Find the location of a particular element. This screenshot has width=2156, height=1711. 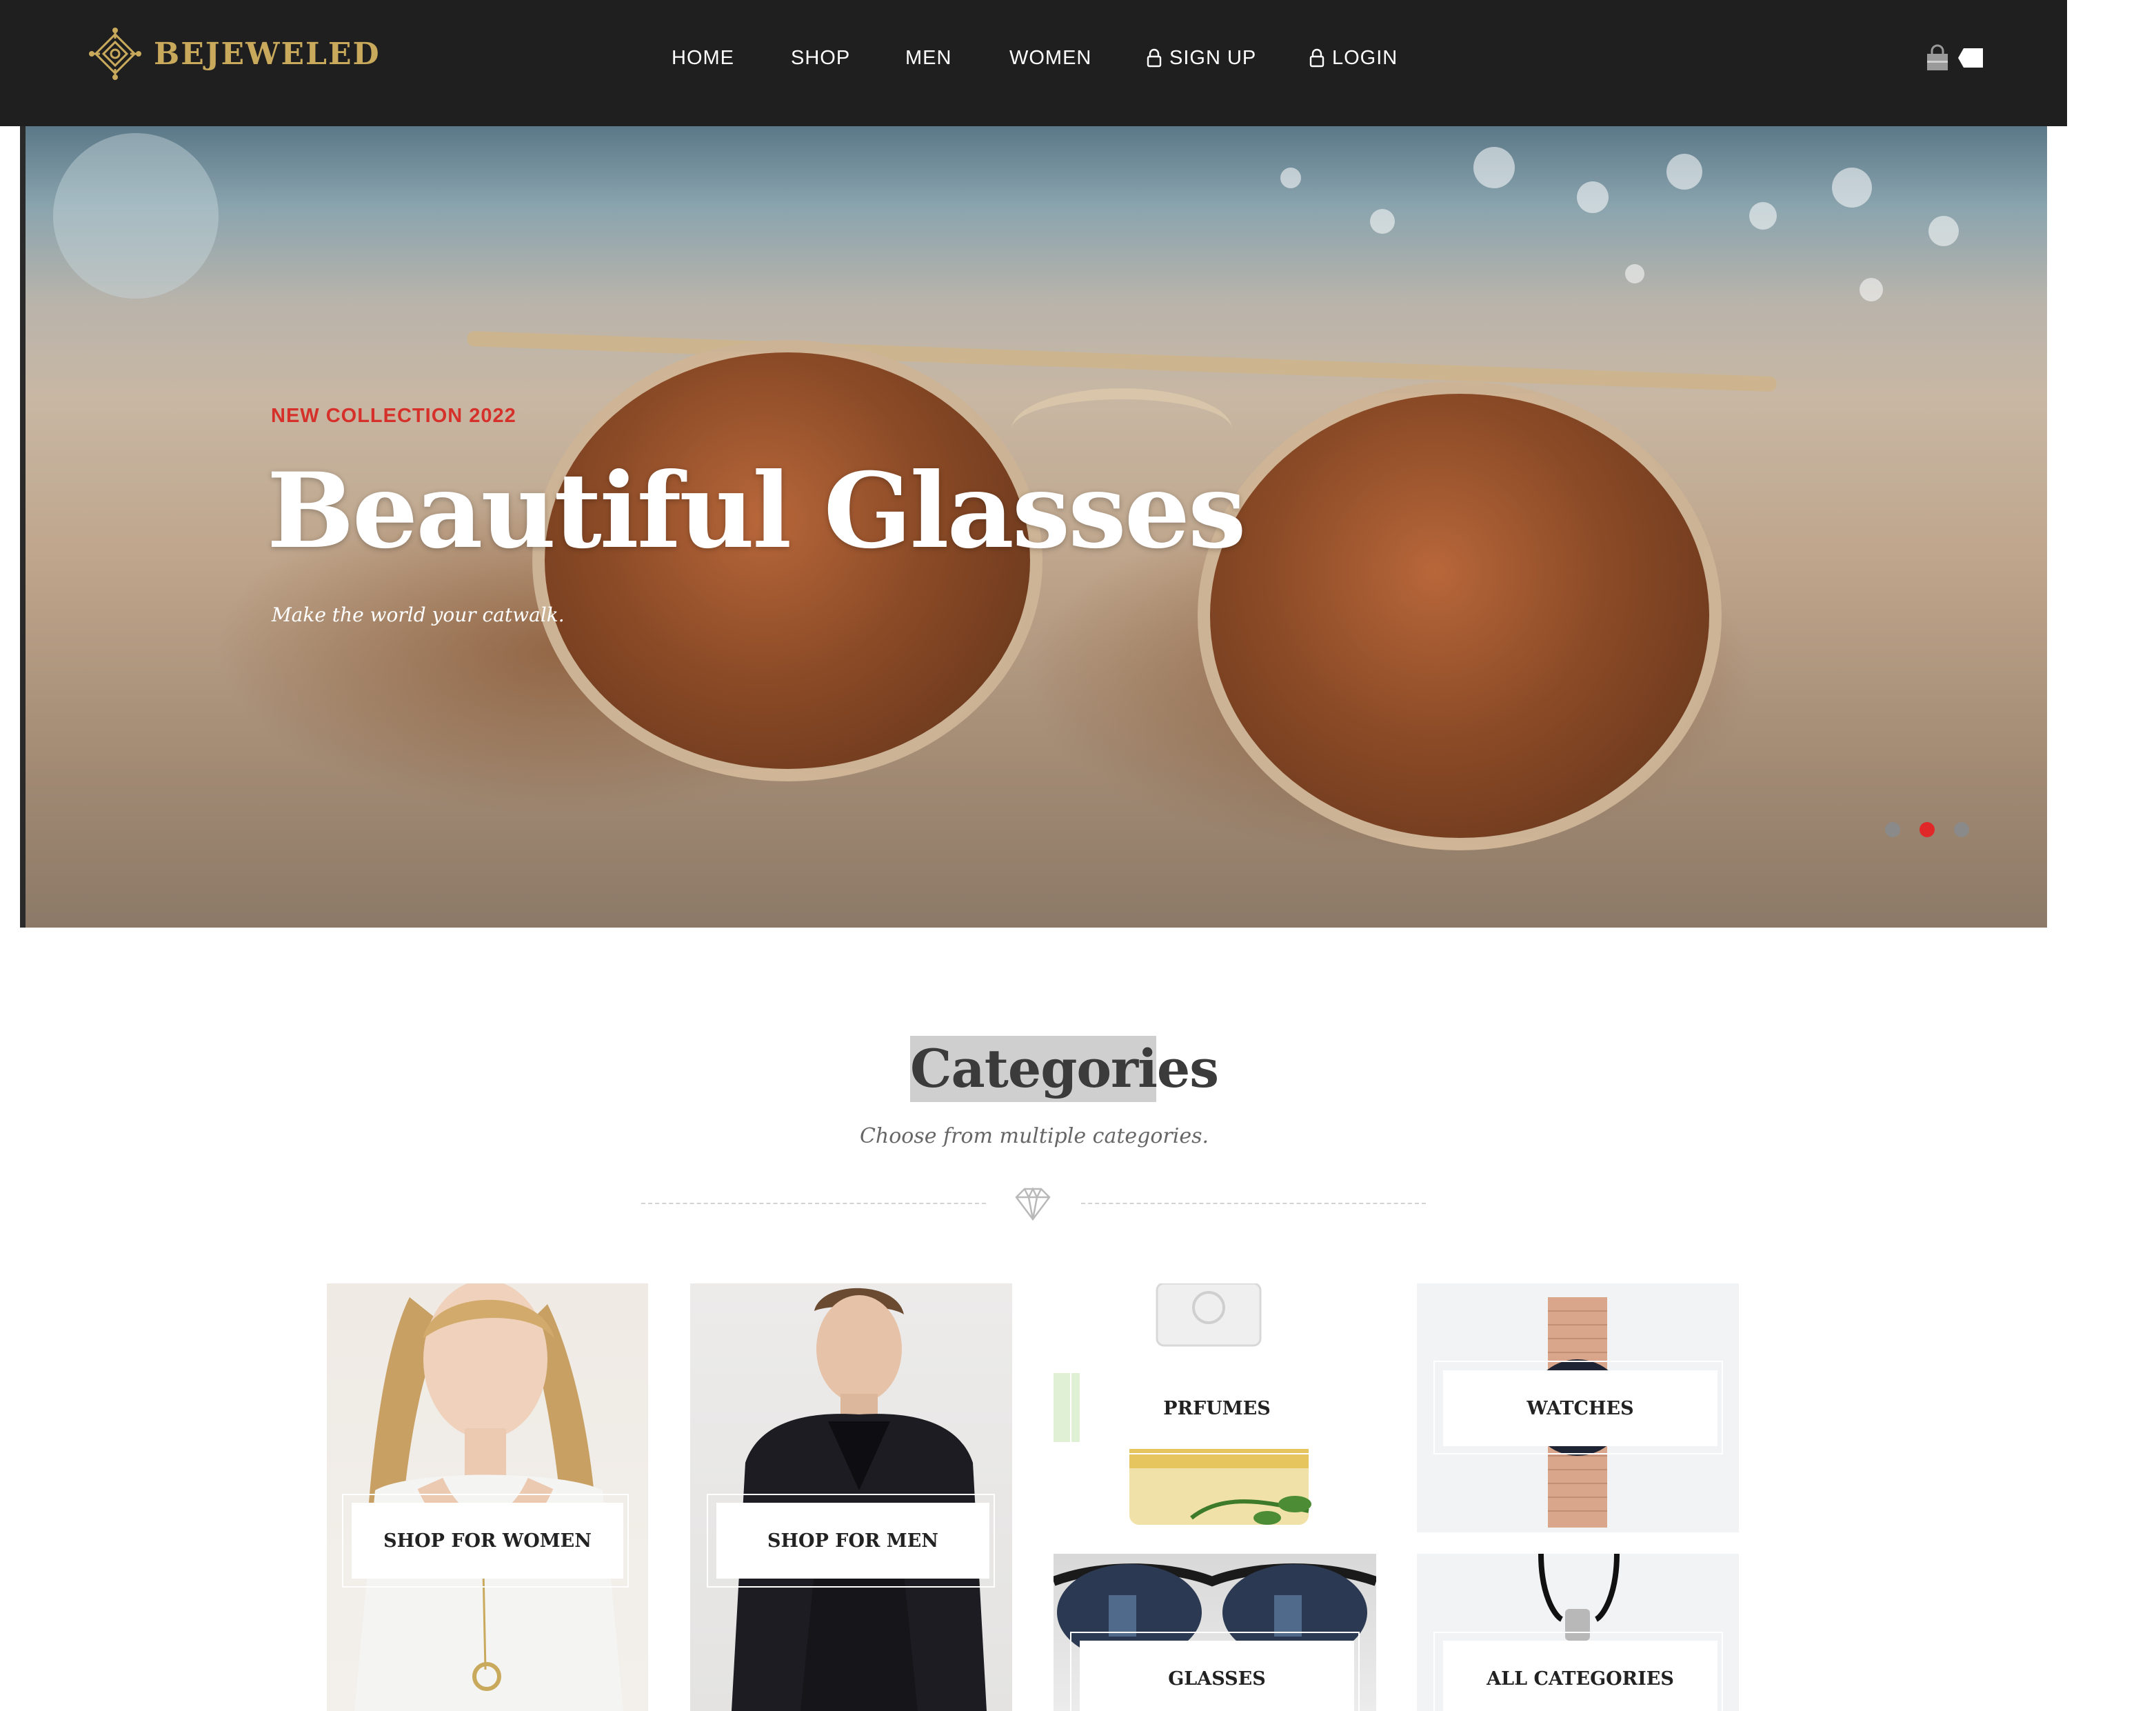

nav-shop: SHOP is located at coordinates (820, 58).